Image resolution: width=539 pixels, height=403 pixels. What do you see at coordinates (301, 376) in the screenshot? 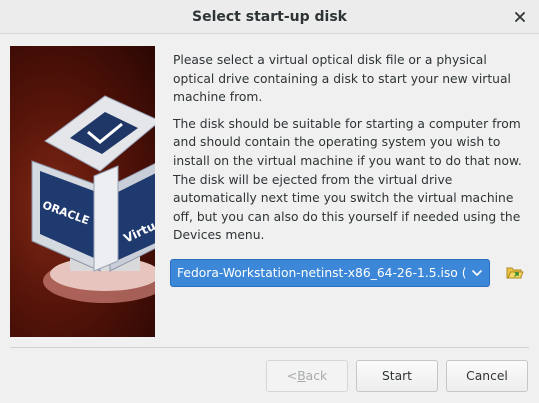
I see `back-button-mnemonic: B` at bounding box center [301, 376].